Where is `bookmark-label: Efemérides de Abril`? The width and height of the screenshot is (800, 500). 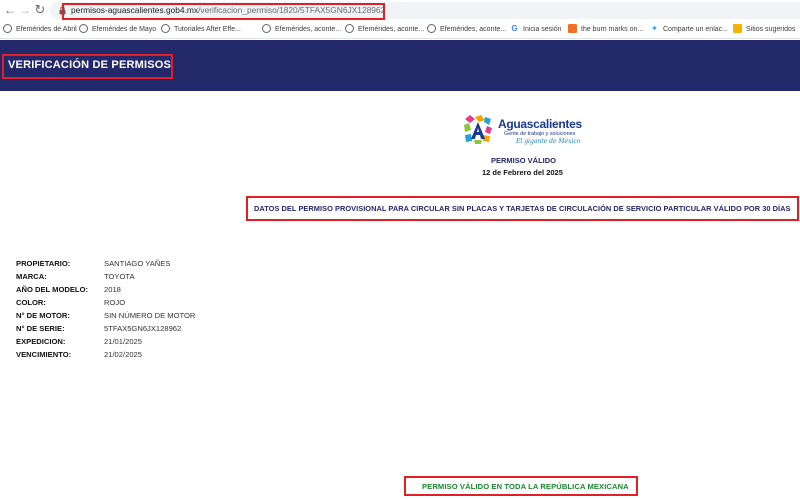
bookmark-label: Efemérides de Abril is located at coordinates (46, 29).